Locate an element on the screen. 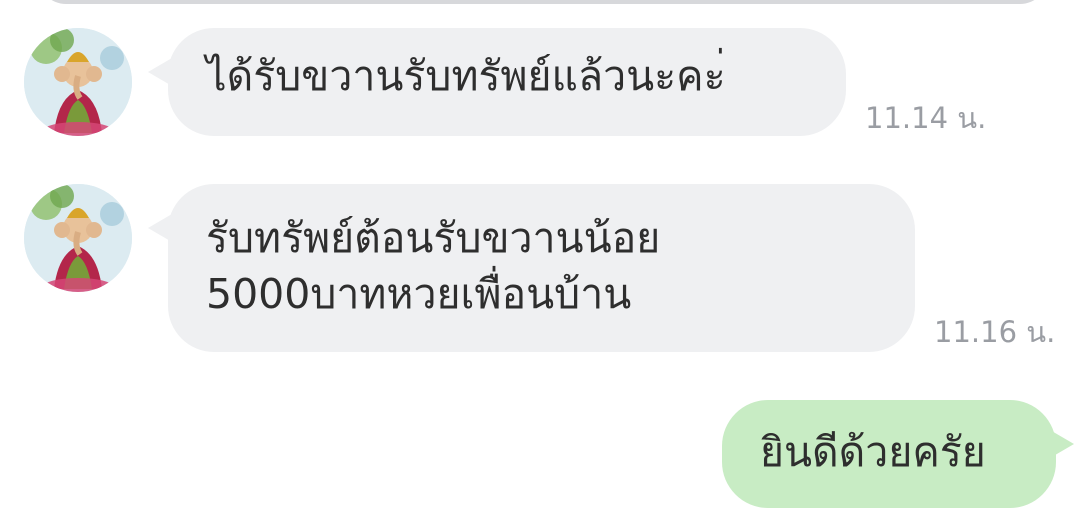 The height and width of the screenshot is (529, 1080). incoming-message-bubble: ได้รับขวานรับทรัพย์แล้วนะคะ่ is located at coordinates (497, 82).